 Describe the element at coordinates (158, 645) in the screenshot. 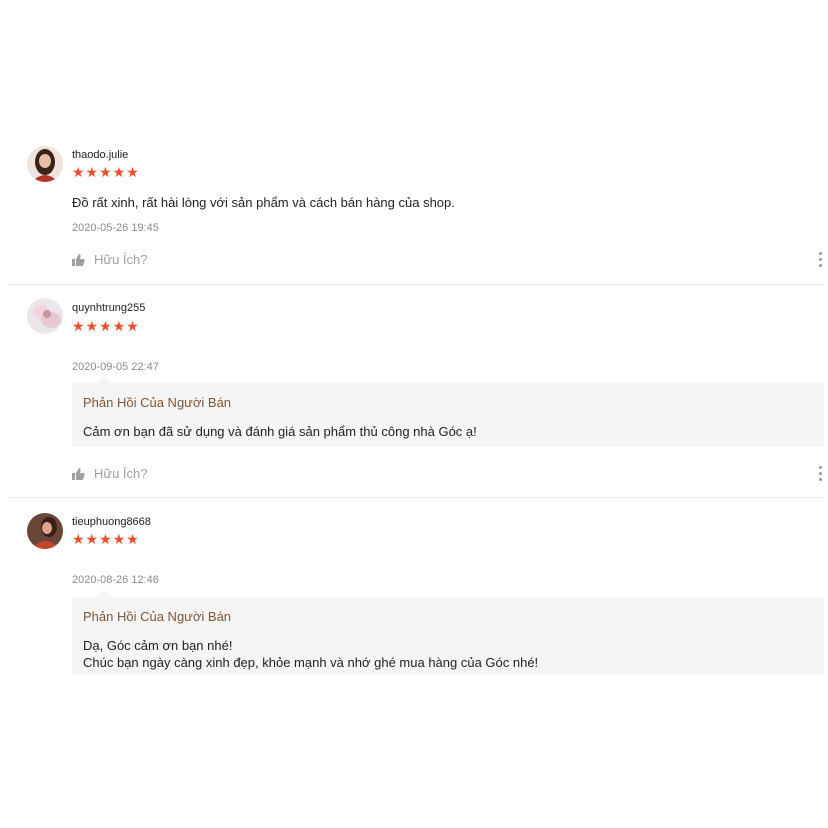

I see `seller-reply-text: Dạ, Góc cảm ơn bạn nhé!` at that location.